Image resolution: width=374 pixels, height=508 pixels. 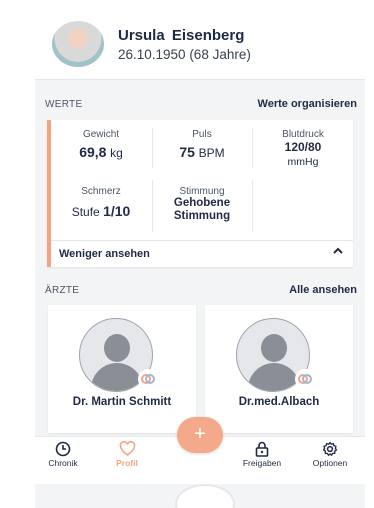 I want to click on mood-label: Stimmung, so click(x=202, y=191).